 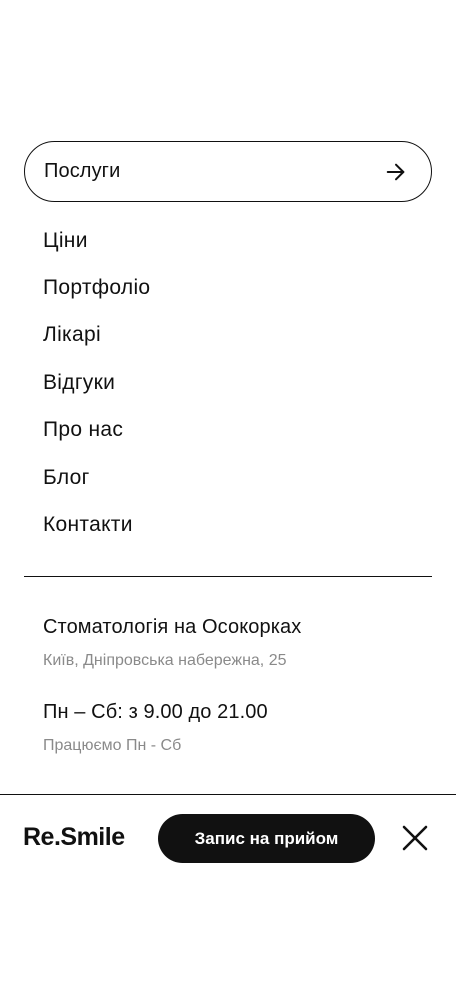 I want to click on arrow-right-icon, so click(x=395, y=171).